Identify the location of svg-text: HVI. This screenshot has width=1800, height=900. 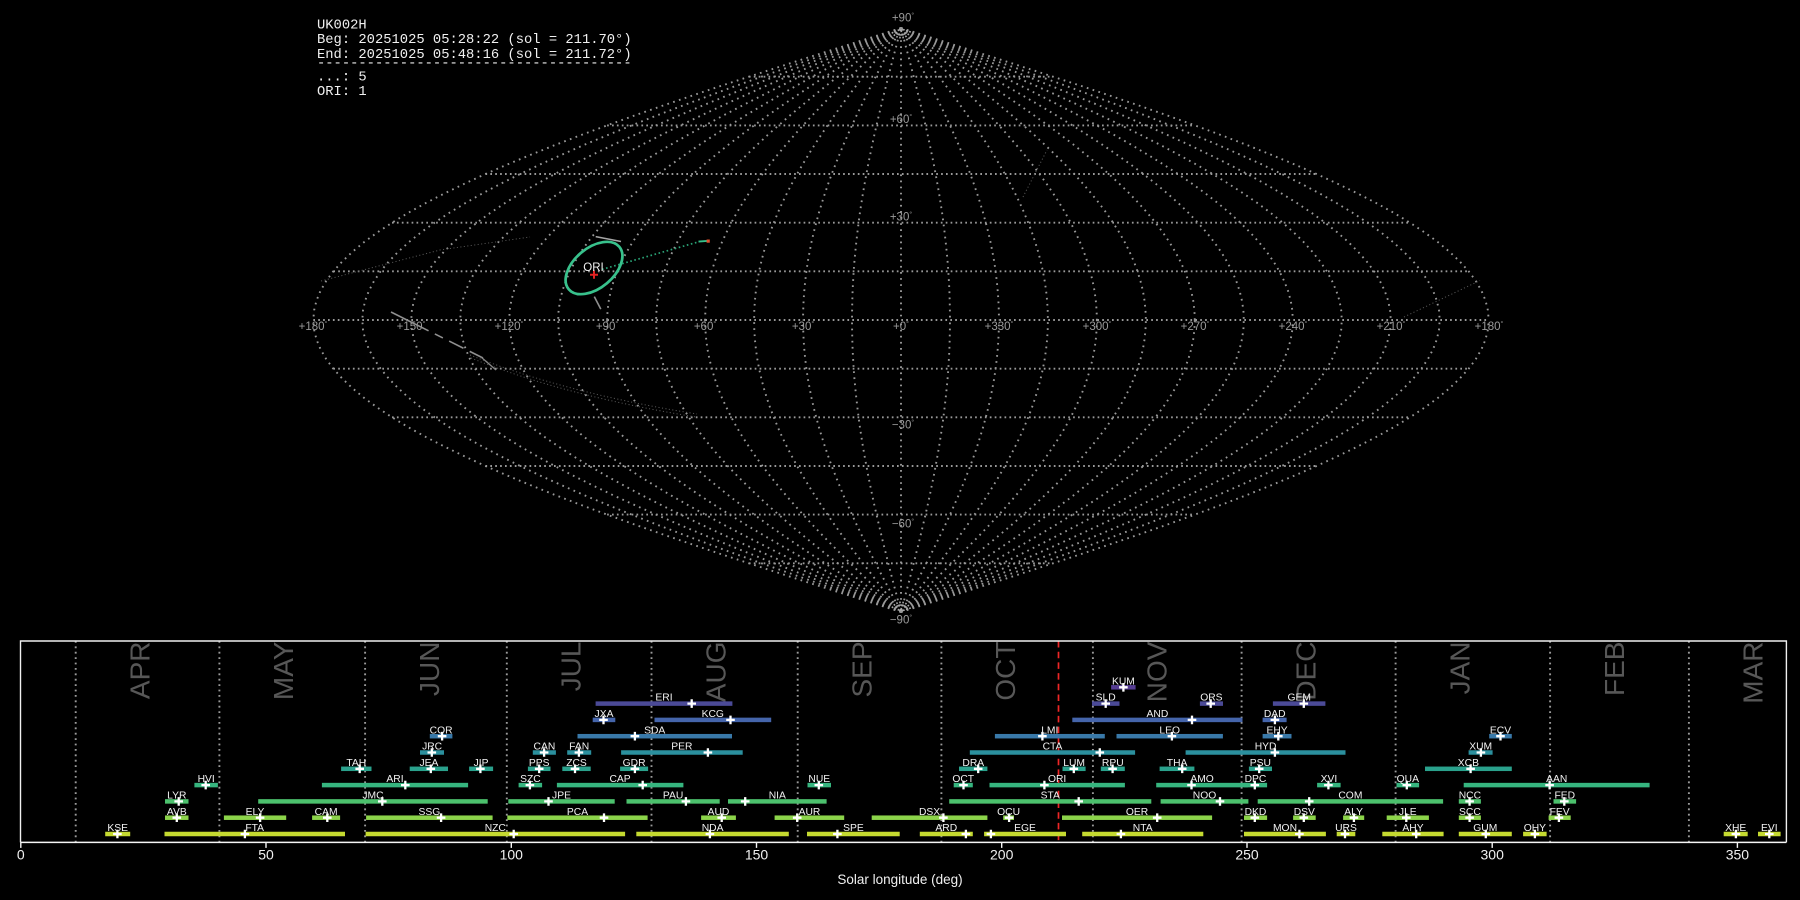
(206, 779).